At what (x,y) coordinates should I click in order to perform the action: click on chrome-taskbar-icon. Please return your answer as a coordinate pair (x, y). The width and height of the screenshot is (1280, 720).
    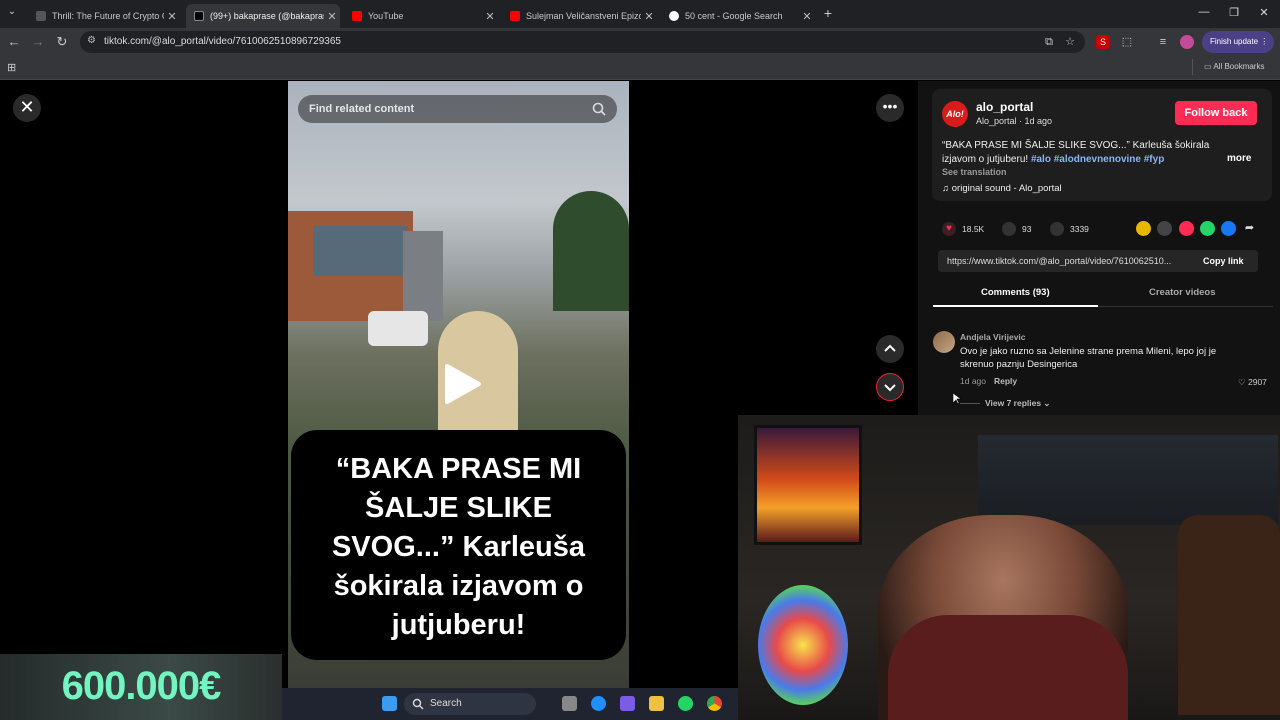
    Looking at the image, I should click on (714, 703).